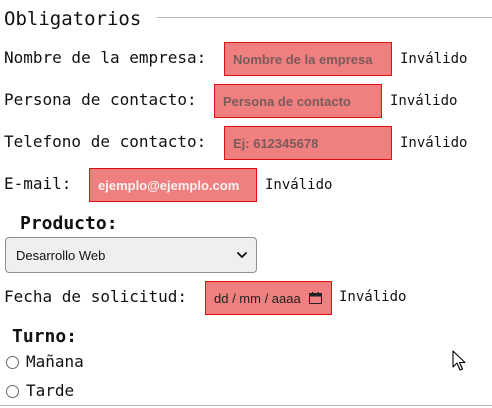 This screenshot has width=492, height=408. I want to click on fieldset-legend: Obligatorios, so click(73, 19).